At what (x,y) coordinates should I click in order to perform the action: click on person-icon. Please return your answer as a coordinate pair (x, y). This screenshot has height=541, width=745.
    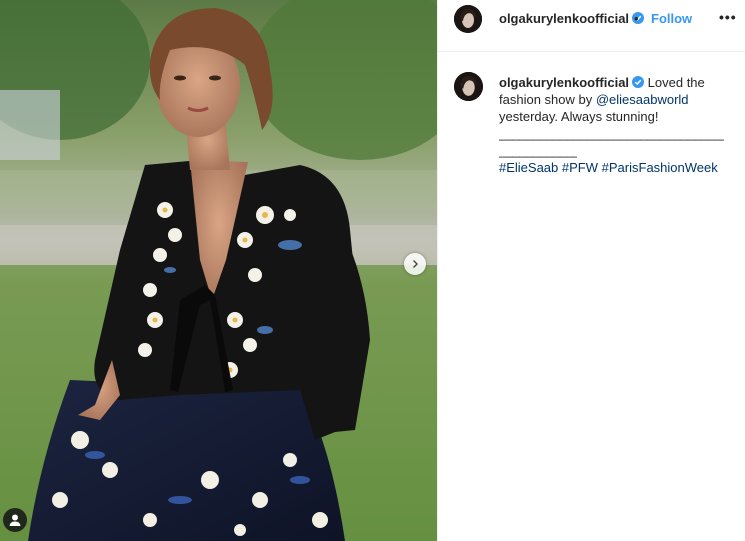
    Looking at the image, I should click on (15, 520).